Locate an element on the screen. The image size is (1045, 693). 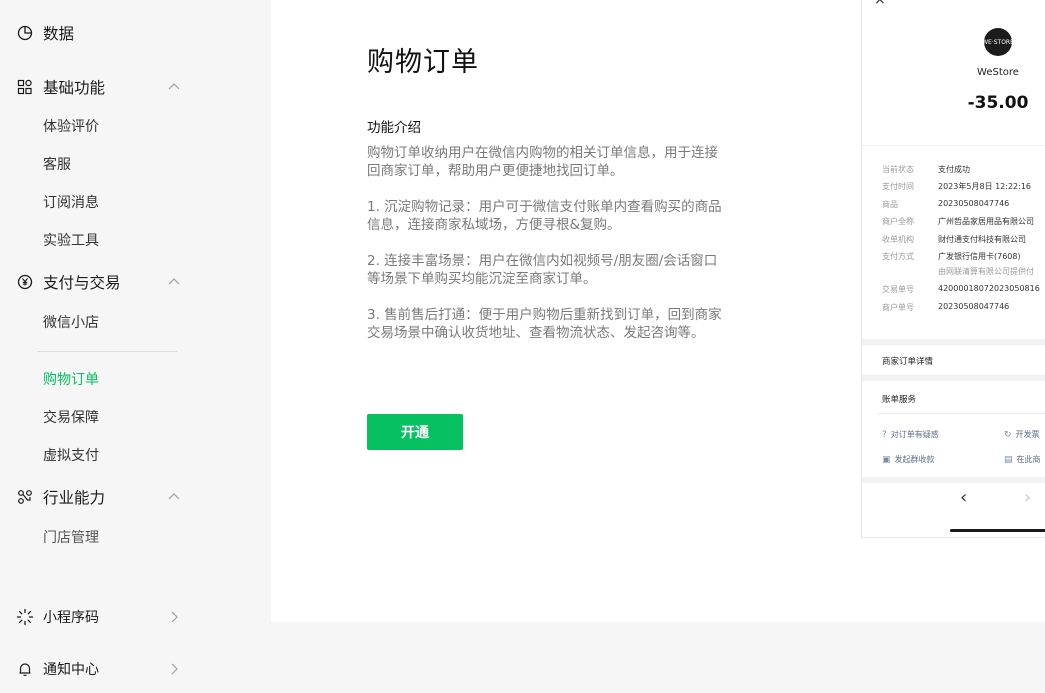
action-label: 发起群收款 is located at coordinates (914, 459).